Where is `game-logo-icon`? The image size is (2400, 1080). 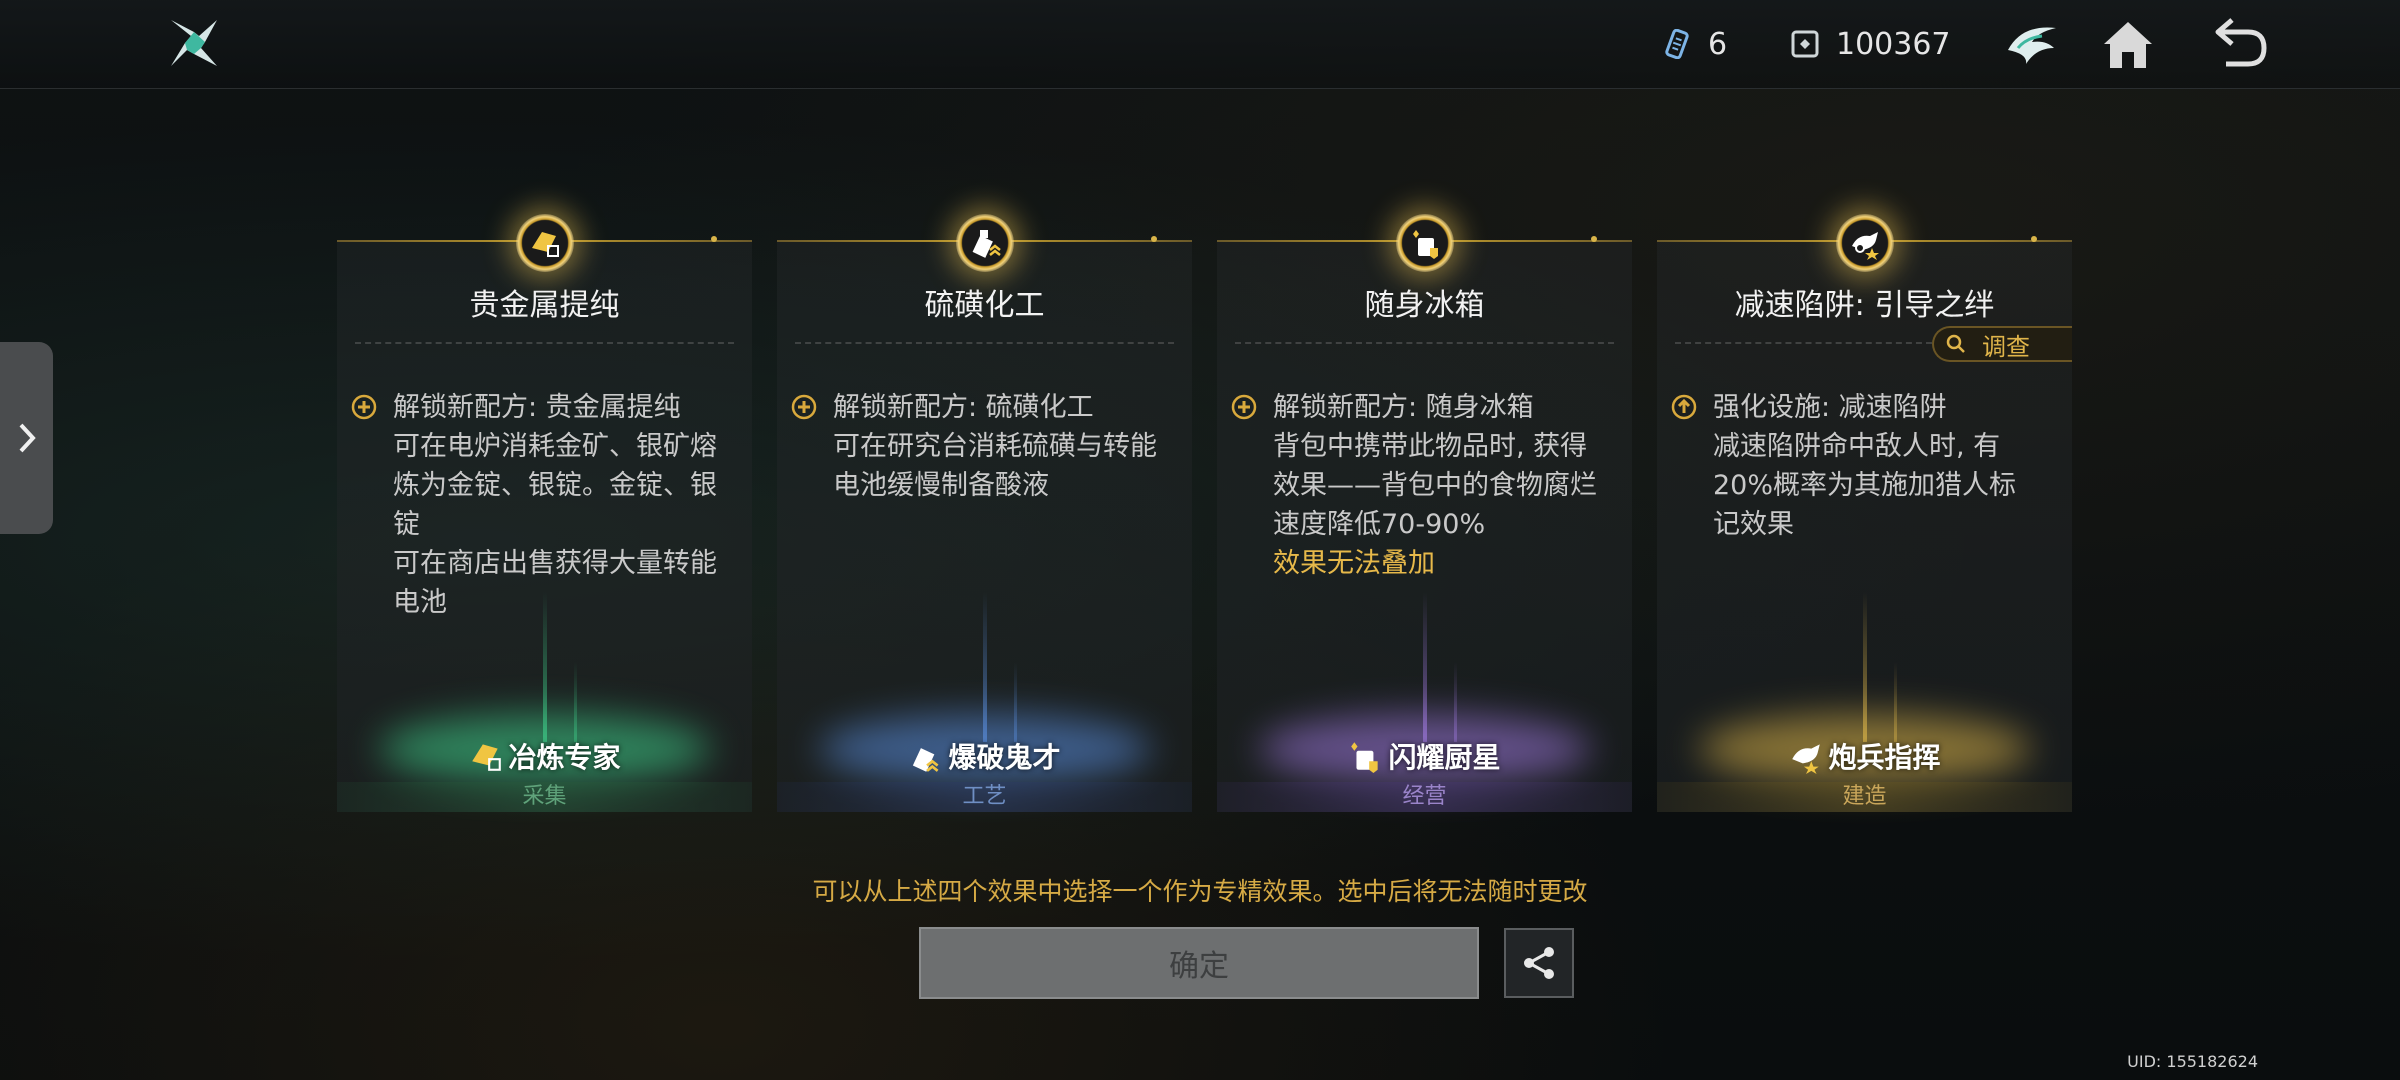 game-logo-icon is located at coordinates (194, 43).